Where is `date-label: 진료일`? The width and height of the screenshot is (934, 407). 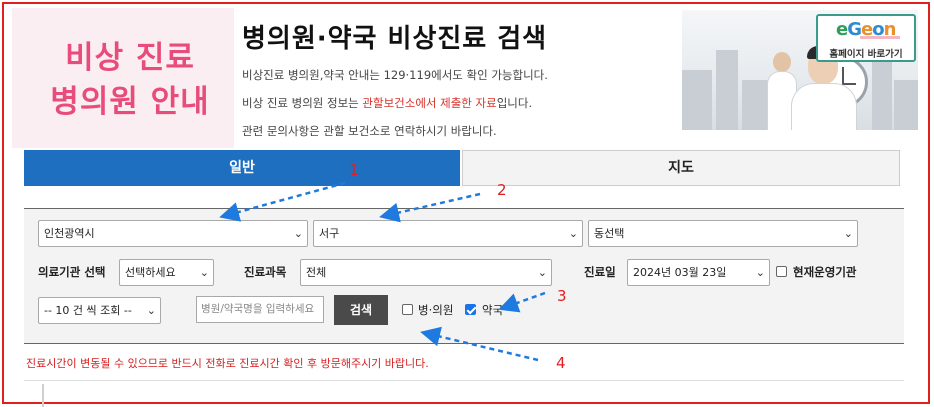 date-label: 진료일 is located at coordinates (600, 272).